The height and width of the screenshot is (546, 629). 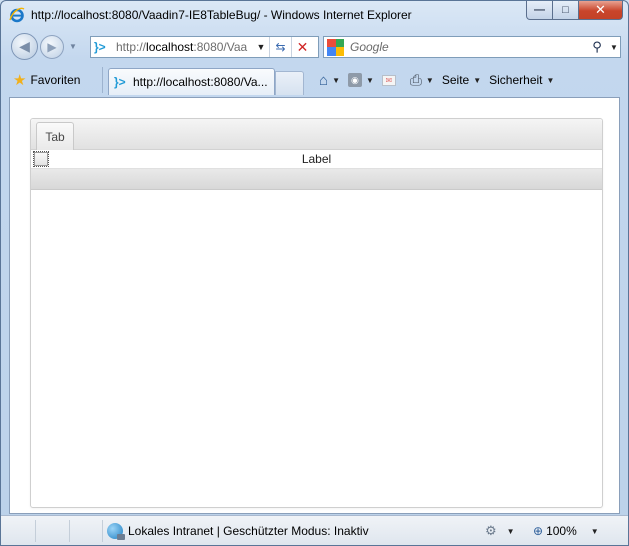 What do you see at coordinates (504, 531) in the screenshot?
I see `protected-mode-toggle: ⚙ ▼` at bounding box center [504, 531].